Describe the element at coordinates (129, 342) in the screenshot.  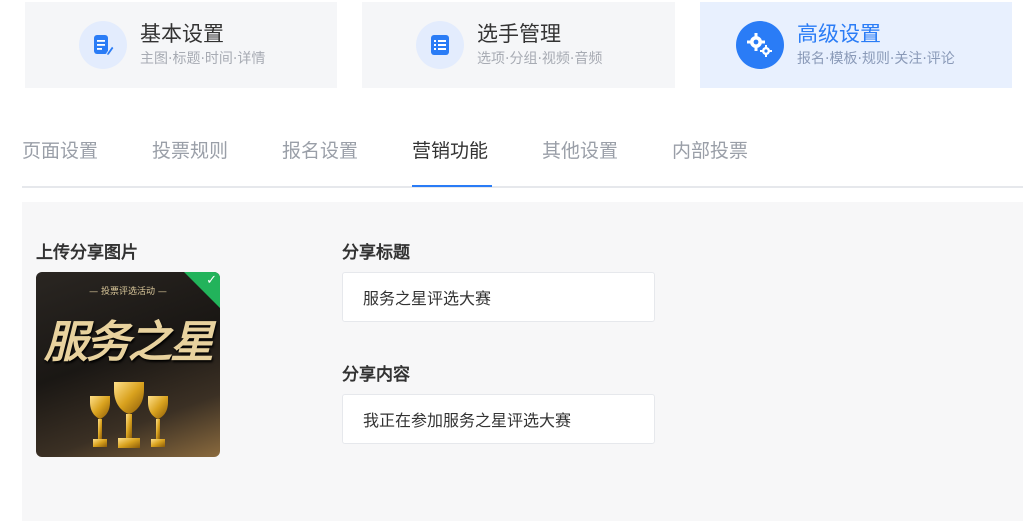
I see `image-title: 服务之星` at that location.